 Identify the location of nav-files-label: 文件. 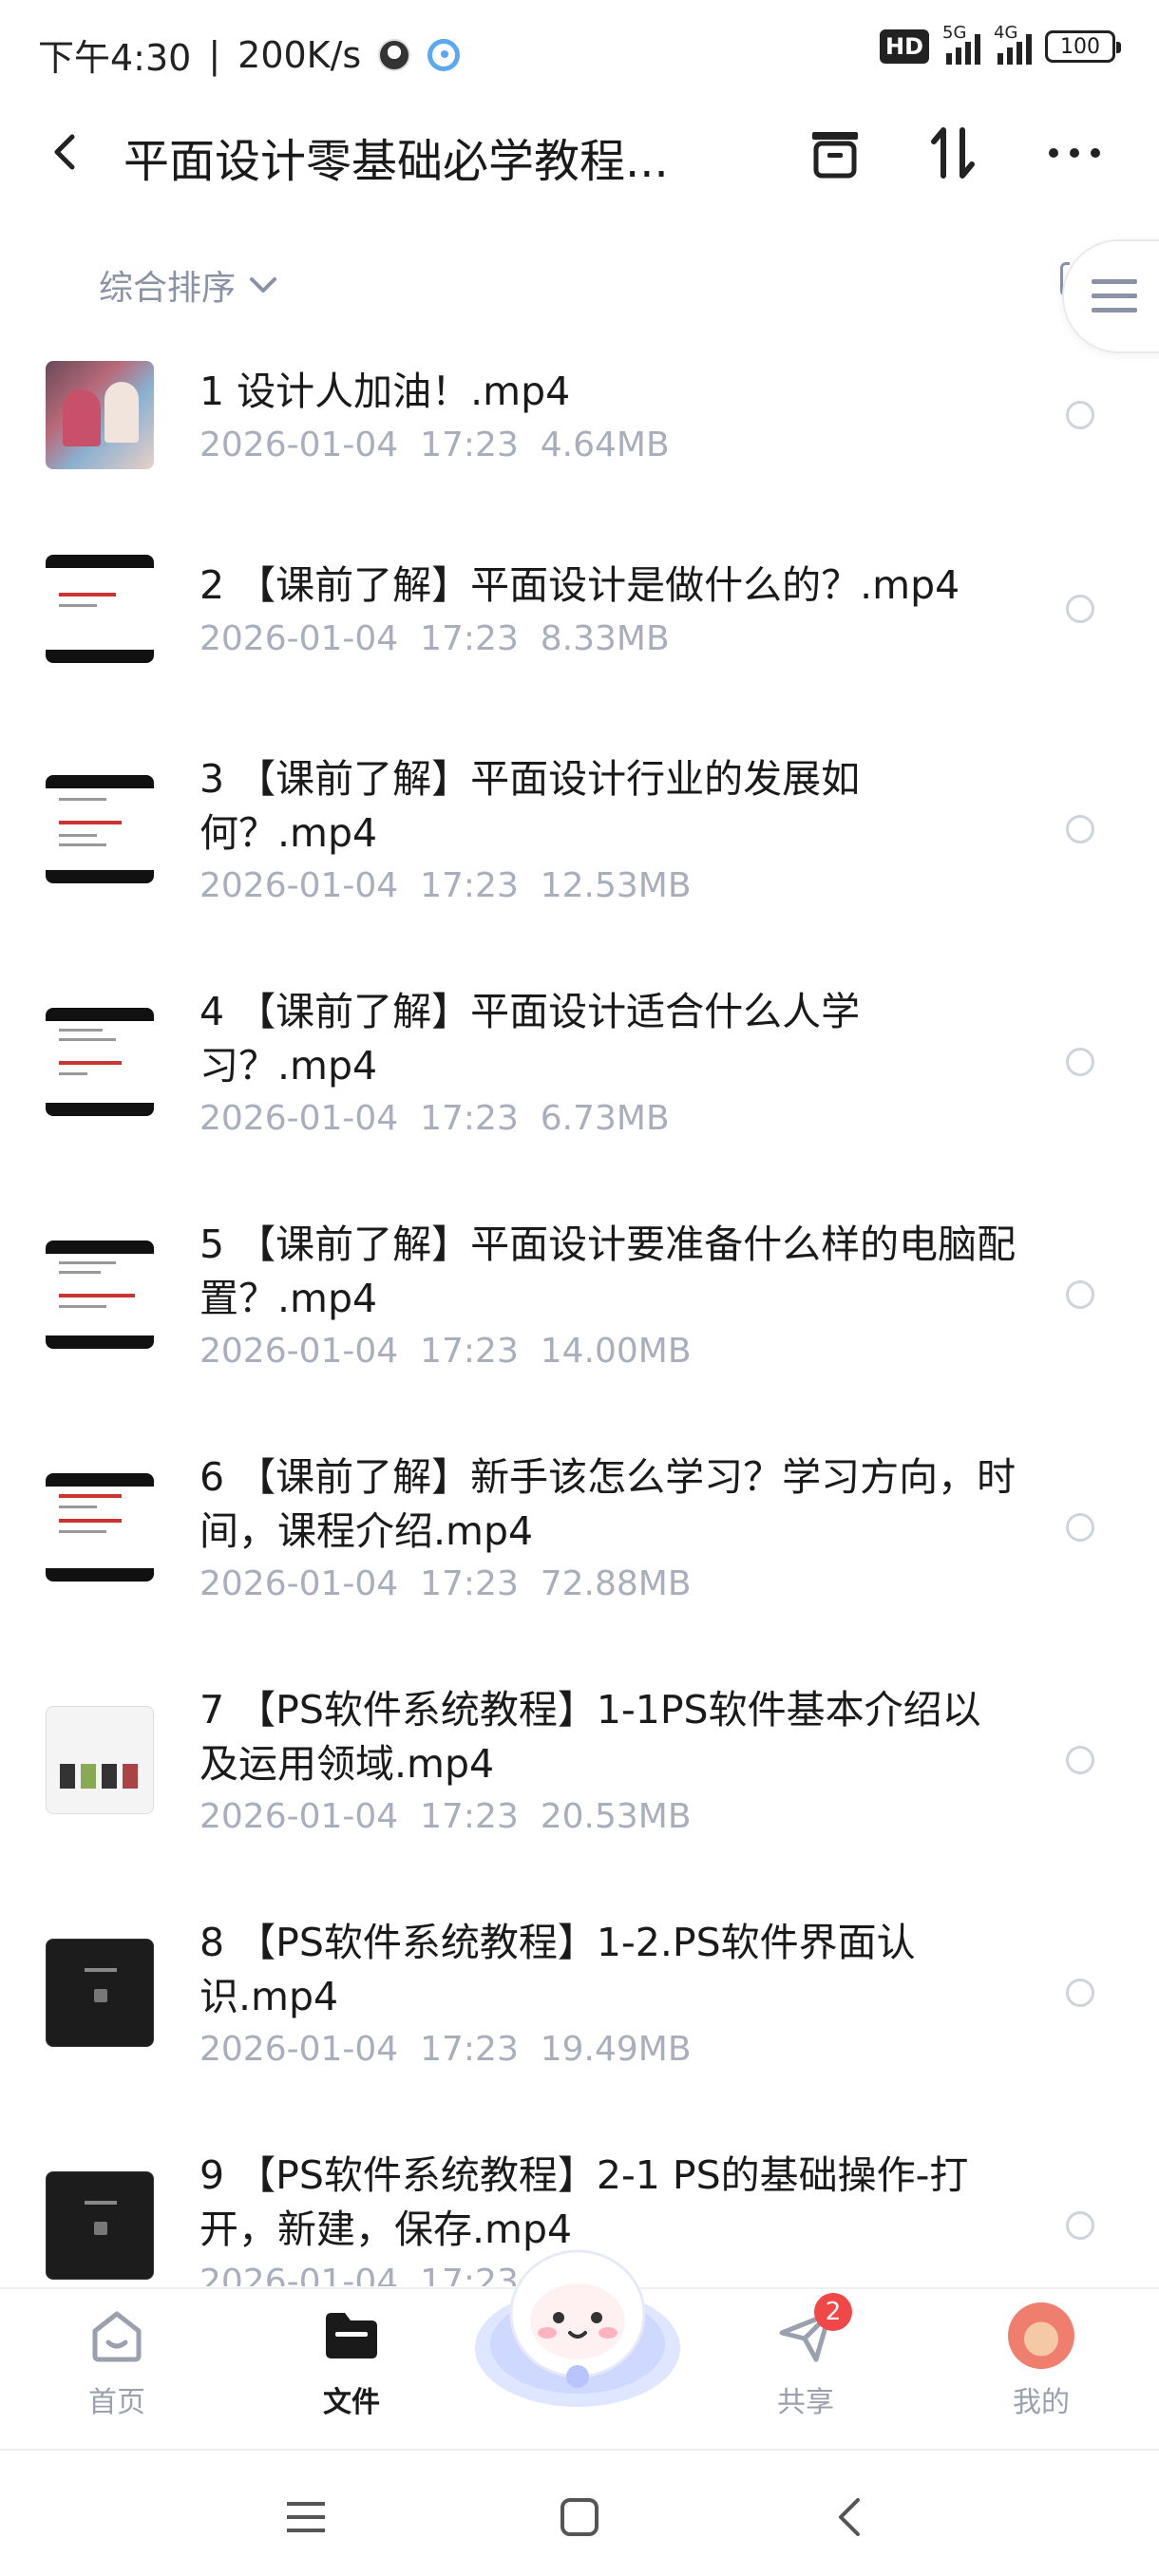
(351, 2402).